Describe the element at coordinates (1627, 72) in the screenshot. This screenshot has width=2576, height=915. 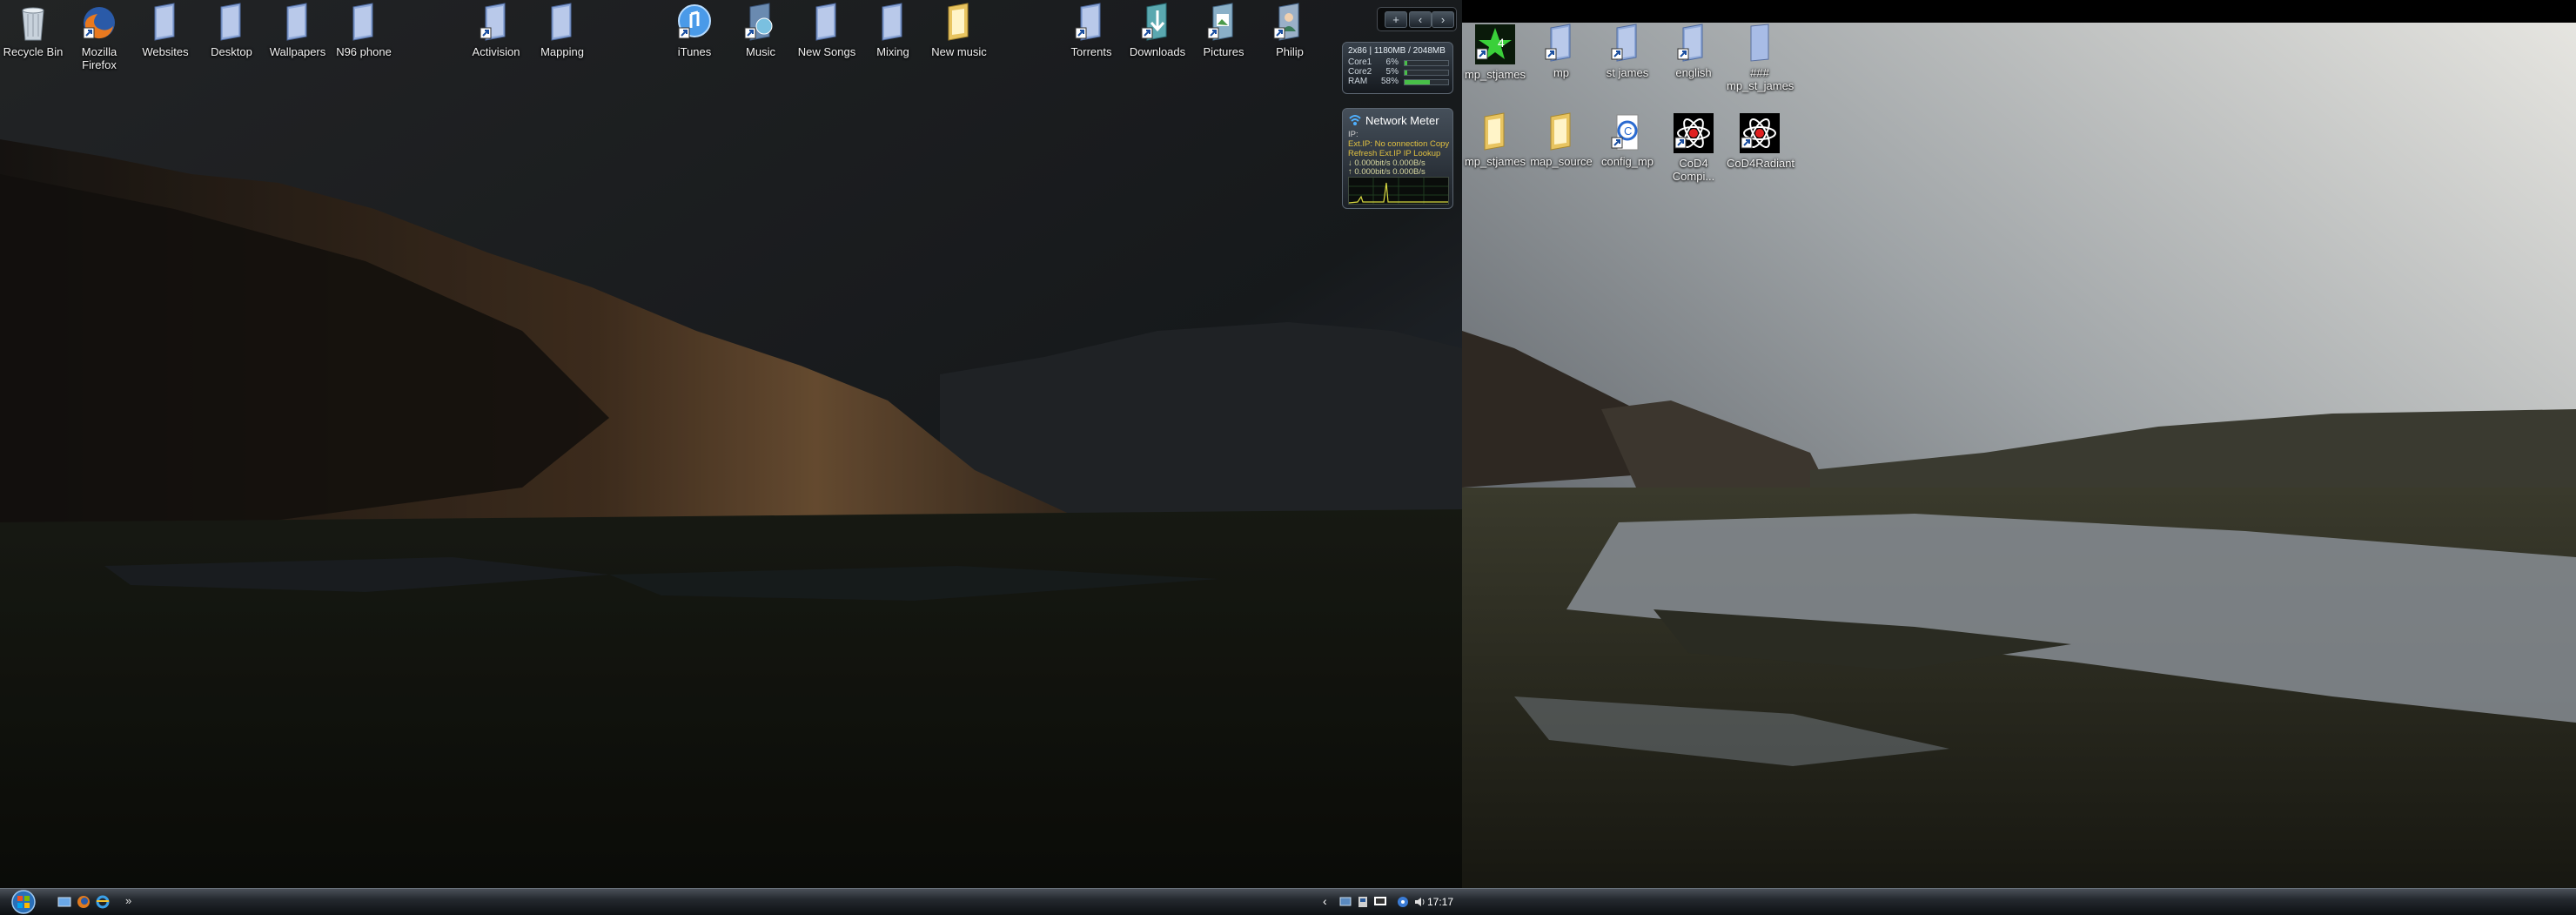
I see `desktop-icon-label: st james` at that location.